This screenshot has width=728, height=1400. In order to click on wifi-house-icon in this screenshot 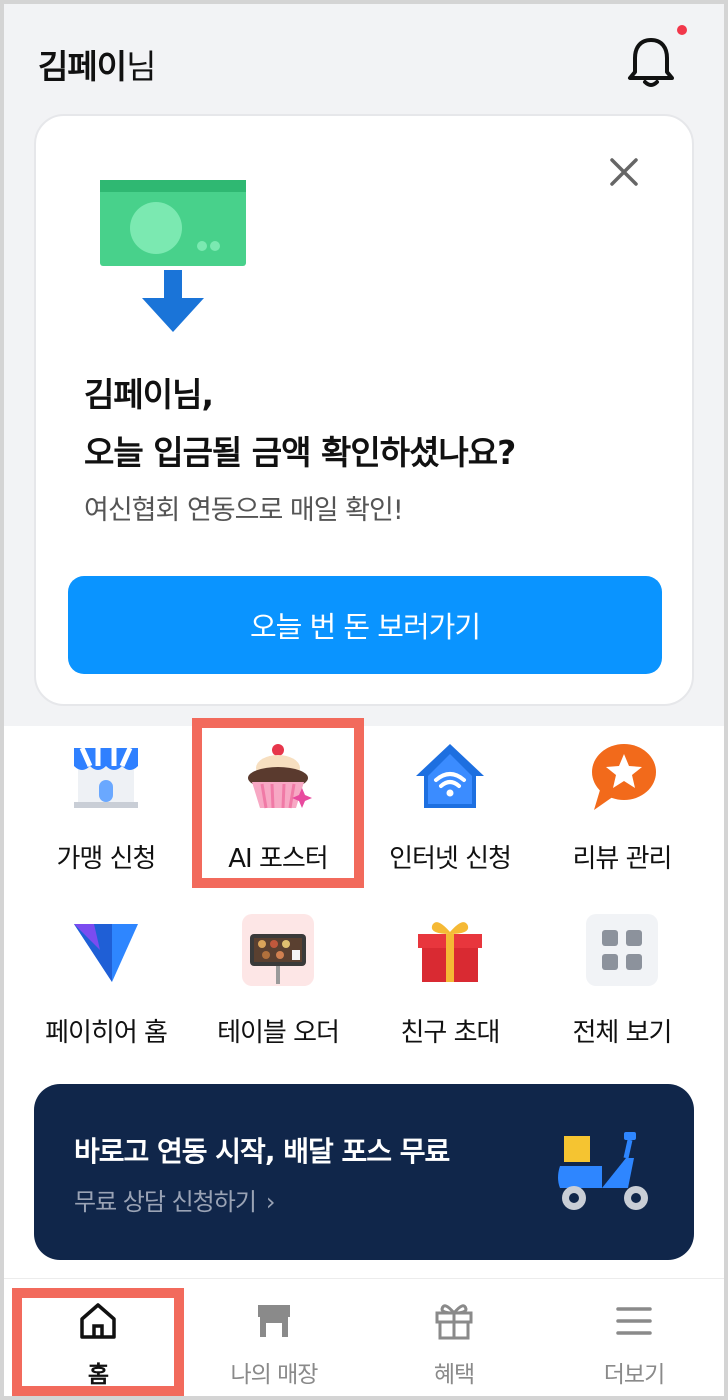, I will do `click(450, 776)`.